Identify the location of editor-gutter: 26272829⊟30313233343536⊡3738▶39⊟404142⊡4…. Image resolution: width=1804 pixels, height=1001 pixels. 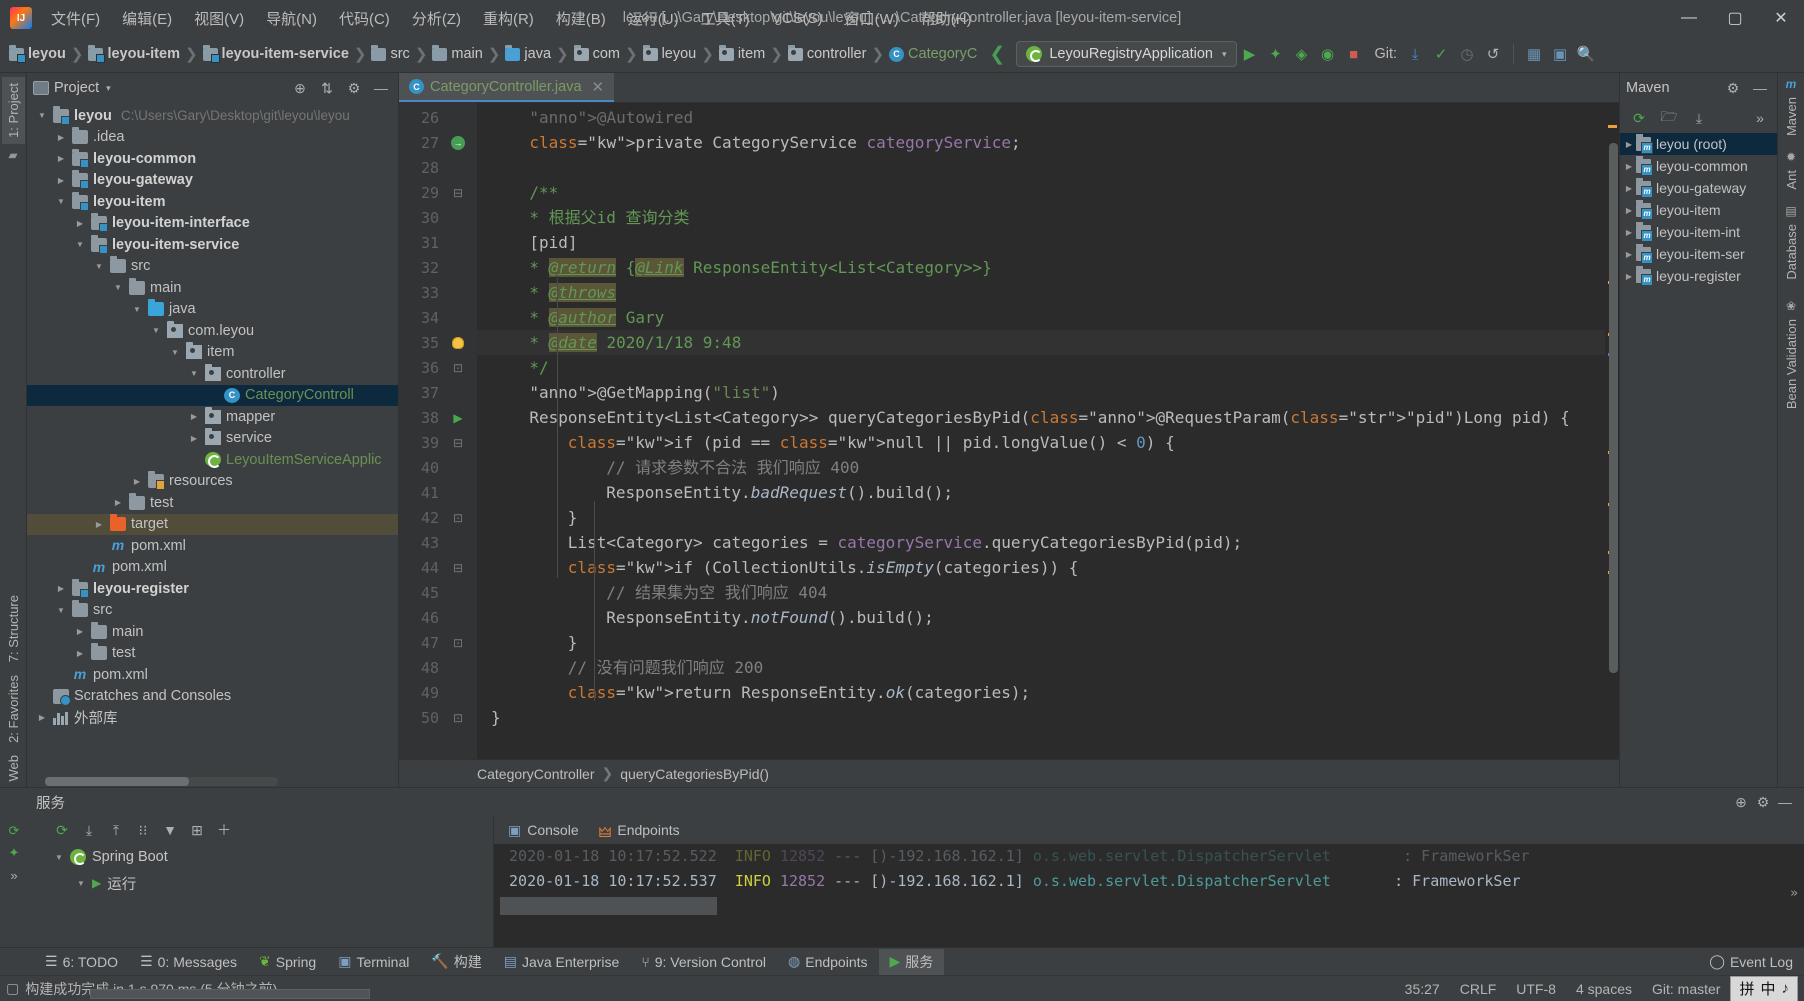
(438, 431).